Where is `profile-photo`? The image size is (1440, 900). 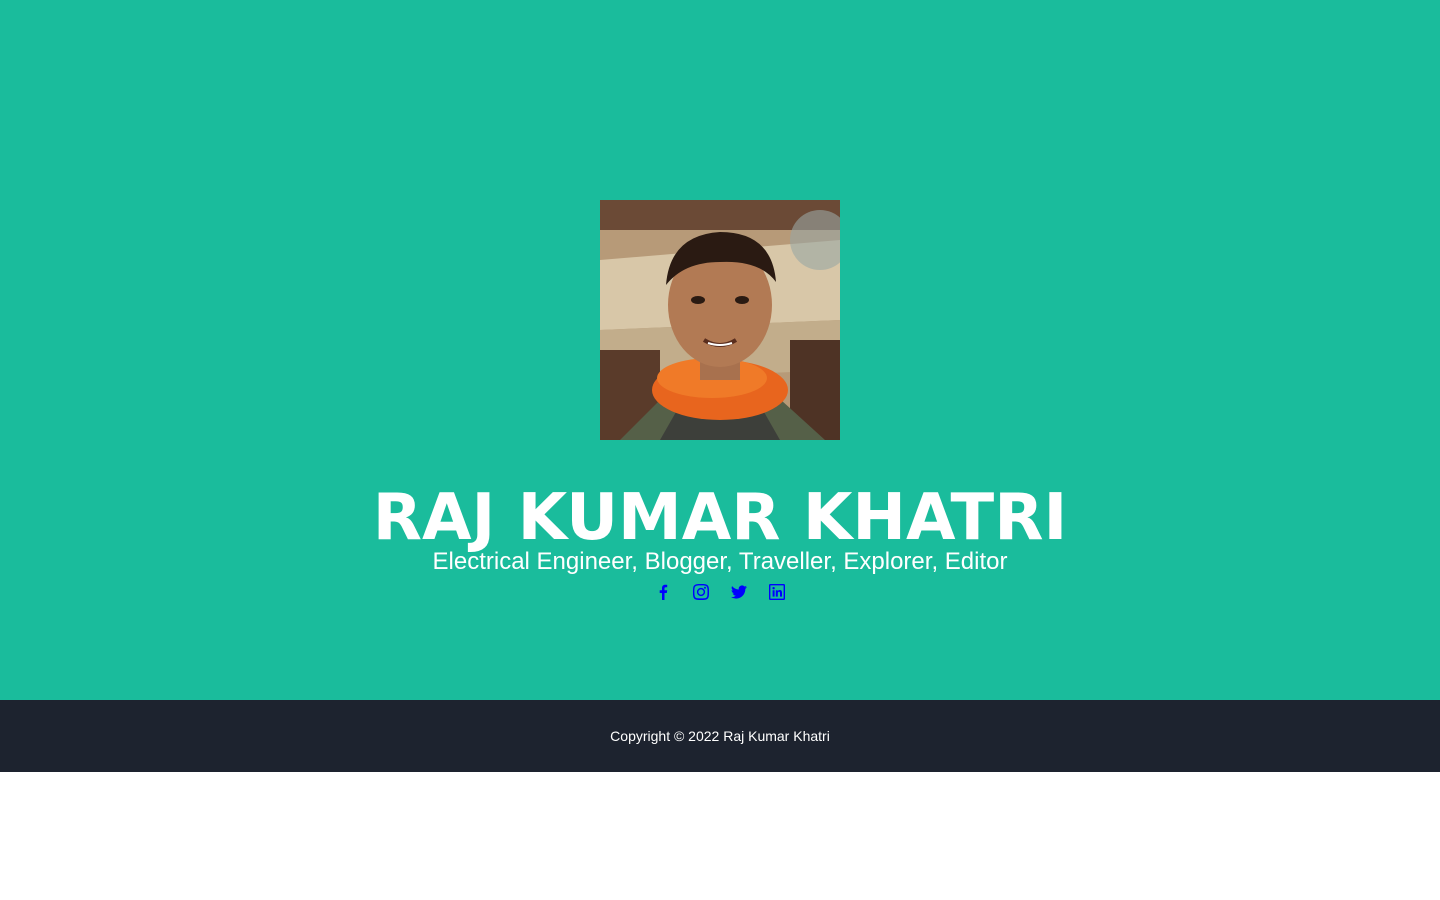 profile-photo is located at coordinates (720, 320).